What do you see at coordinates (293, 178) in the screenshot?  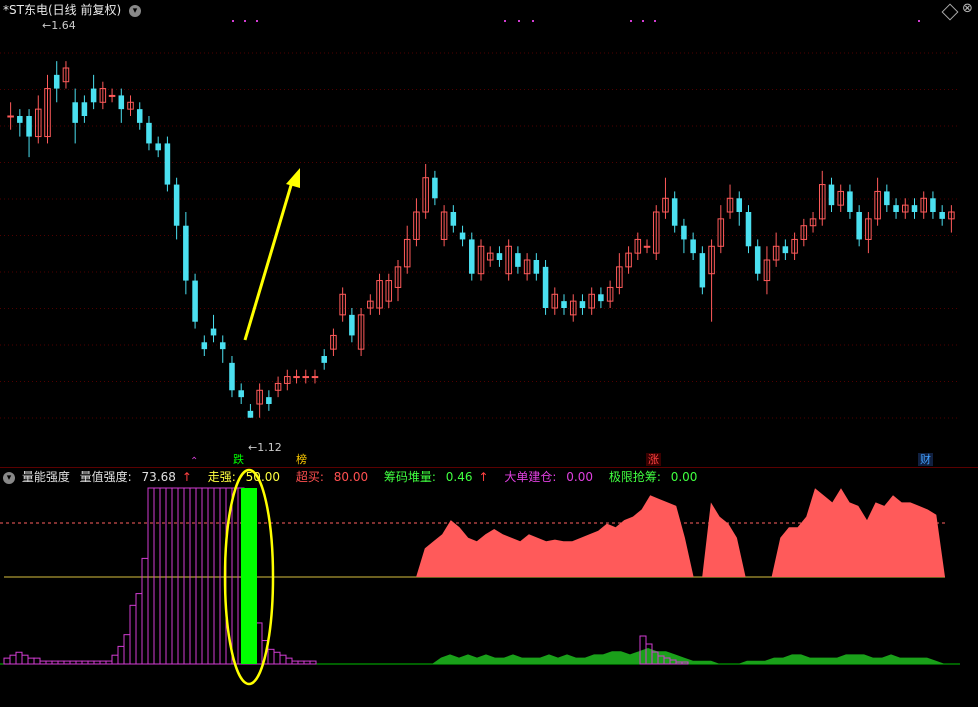 I see `annotation-arrow-head` at bounding box center [293, 178].